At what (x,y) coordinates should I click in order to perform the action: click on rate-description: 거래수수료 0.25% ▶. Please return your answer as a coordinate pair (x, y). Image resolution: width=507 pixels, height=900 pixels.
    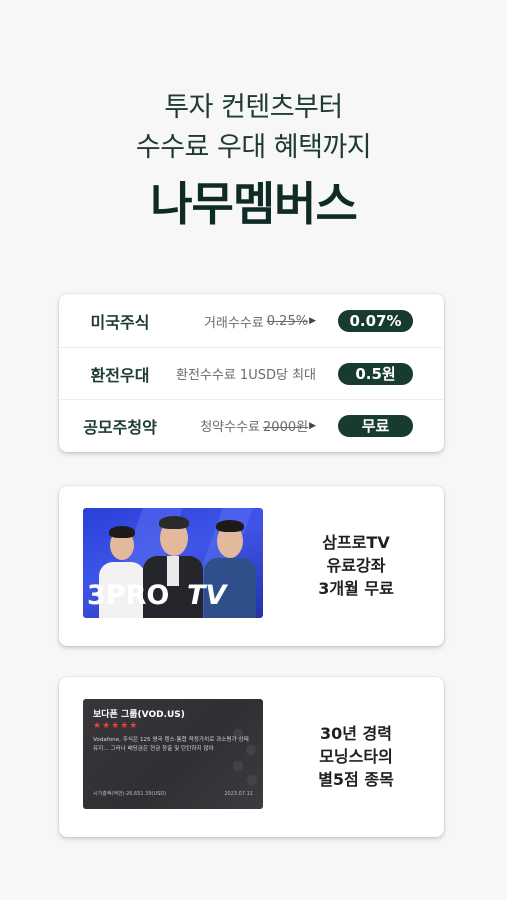
    Looking at the image, I should click on (260, 321).